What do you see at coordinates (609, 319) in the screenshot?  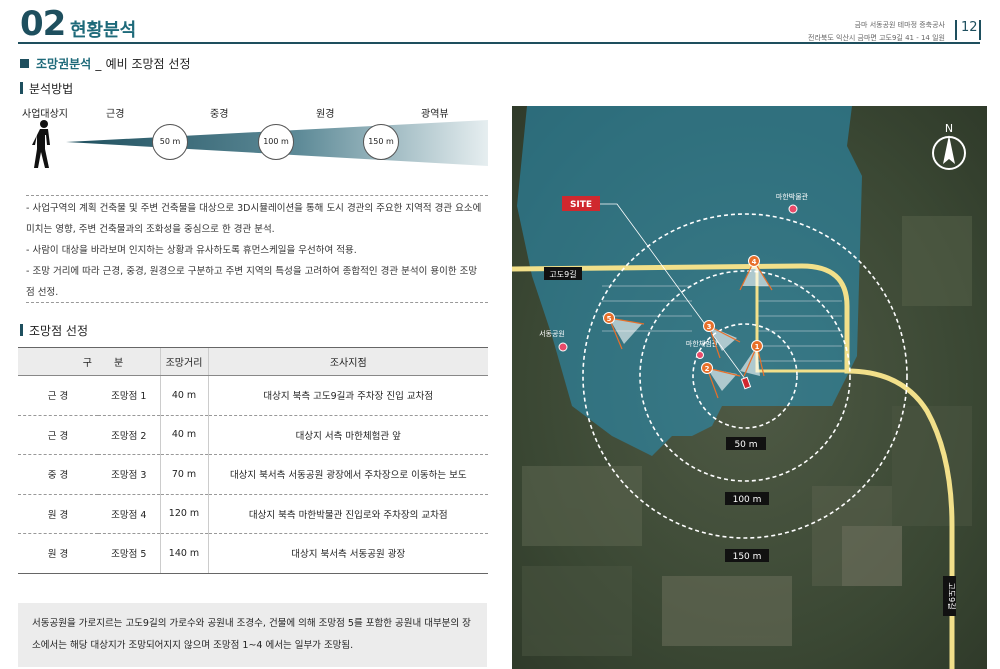 I see `viewpoint-number: 5` at bounding box center [609, 319].